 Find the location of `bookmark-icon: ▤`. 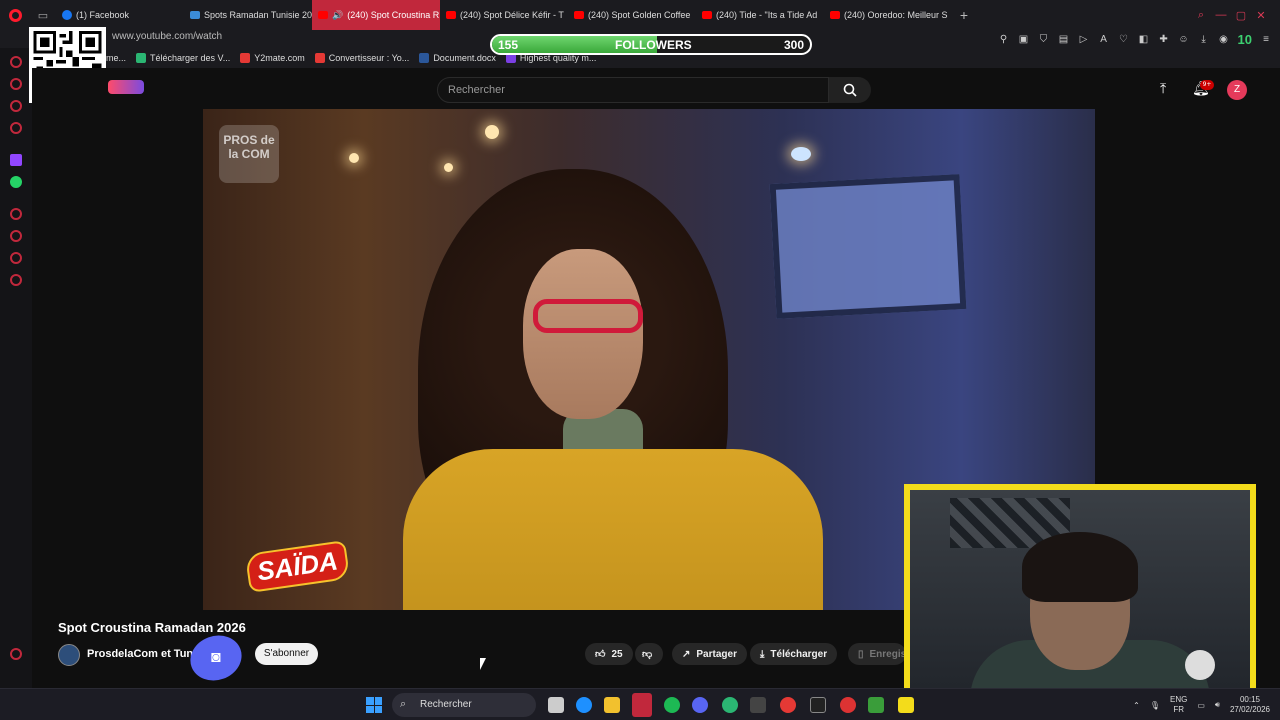

bookmark-icon: ▤ is located at coordinates (1064, 39).